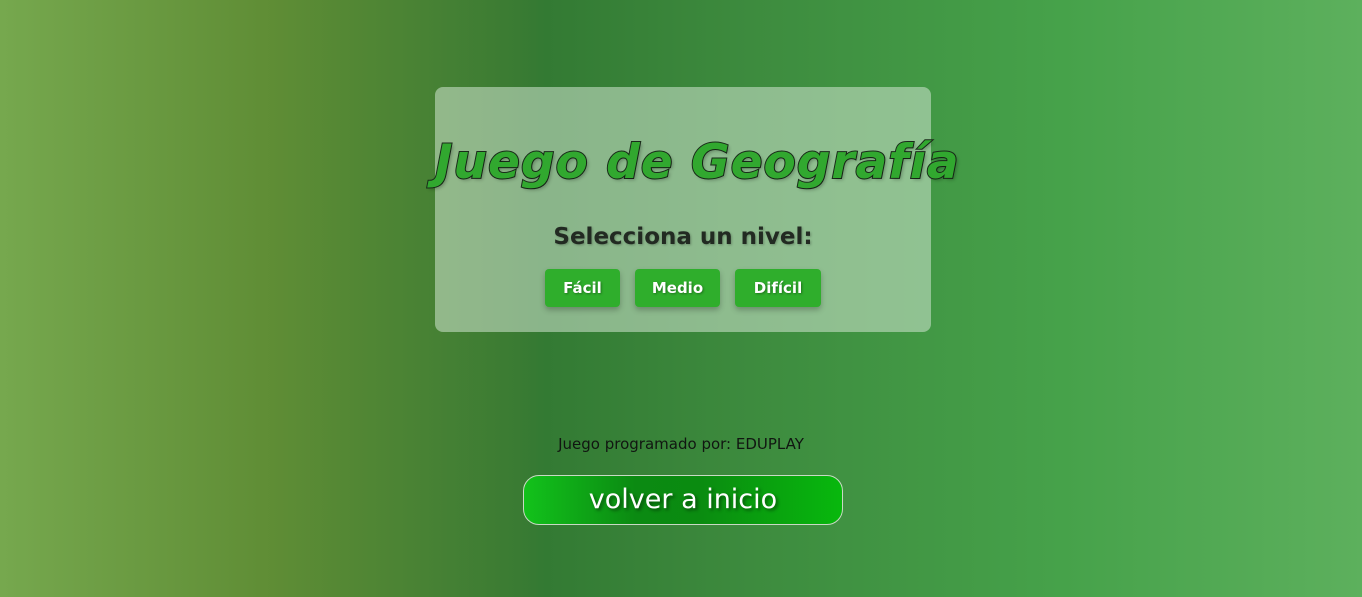 This screenshot has height=597, width=1362. Describe the element at coordinates (683, 237) in the screenshot. I see `level-prompt: Selecciona un nivel:` at that location.